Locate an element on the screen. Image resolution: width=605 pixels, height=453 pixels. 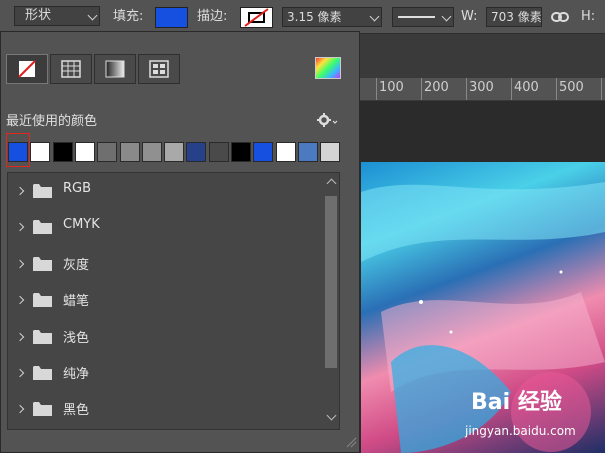
height-label: H: is located at coordinates (588, 16).